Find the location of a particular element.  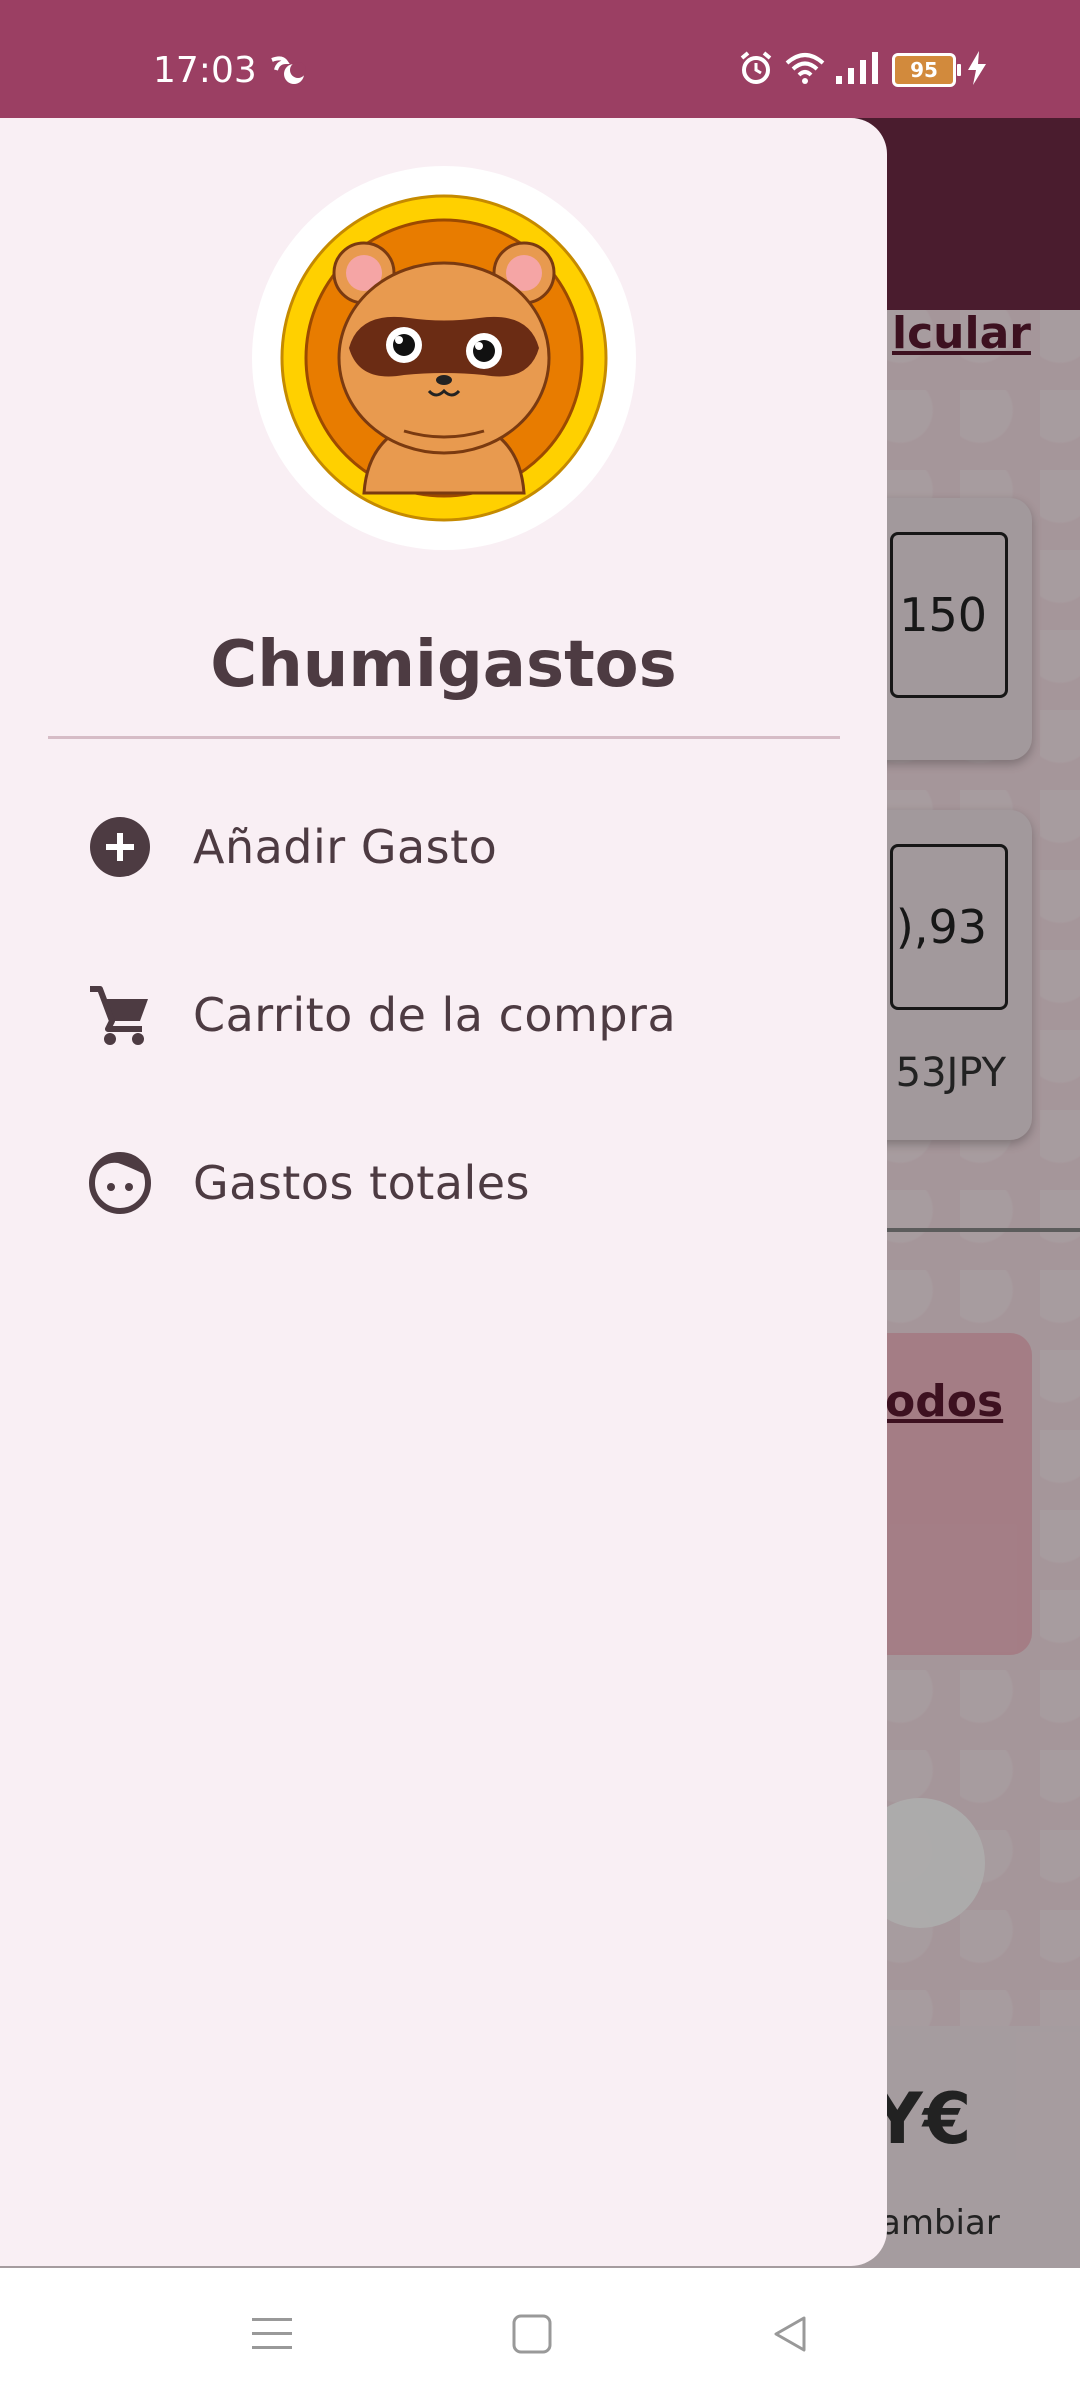

shopping-cart-icon is located at coordinates (120, 1015).